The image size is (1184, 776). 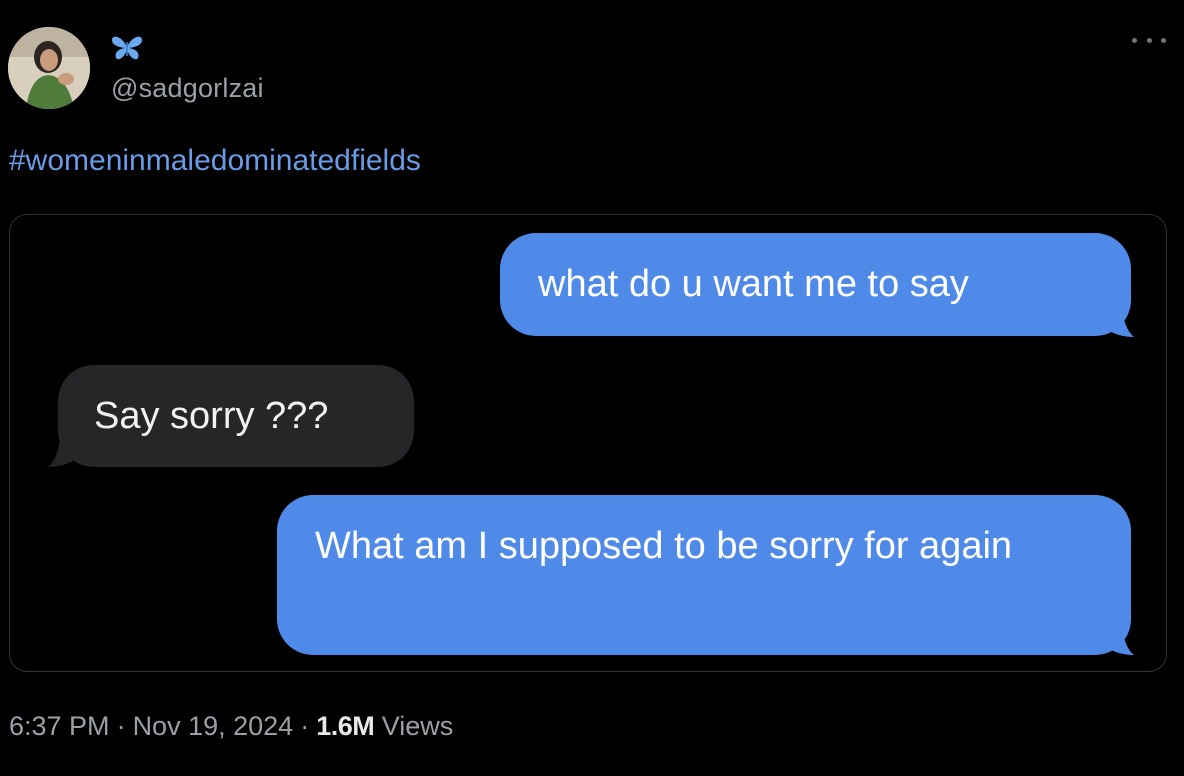 I want to click on message-bubble-received: Say sorry ???, so click(x=236, y=416).